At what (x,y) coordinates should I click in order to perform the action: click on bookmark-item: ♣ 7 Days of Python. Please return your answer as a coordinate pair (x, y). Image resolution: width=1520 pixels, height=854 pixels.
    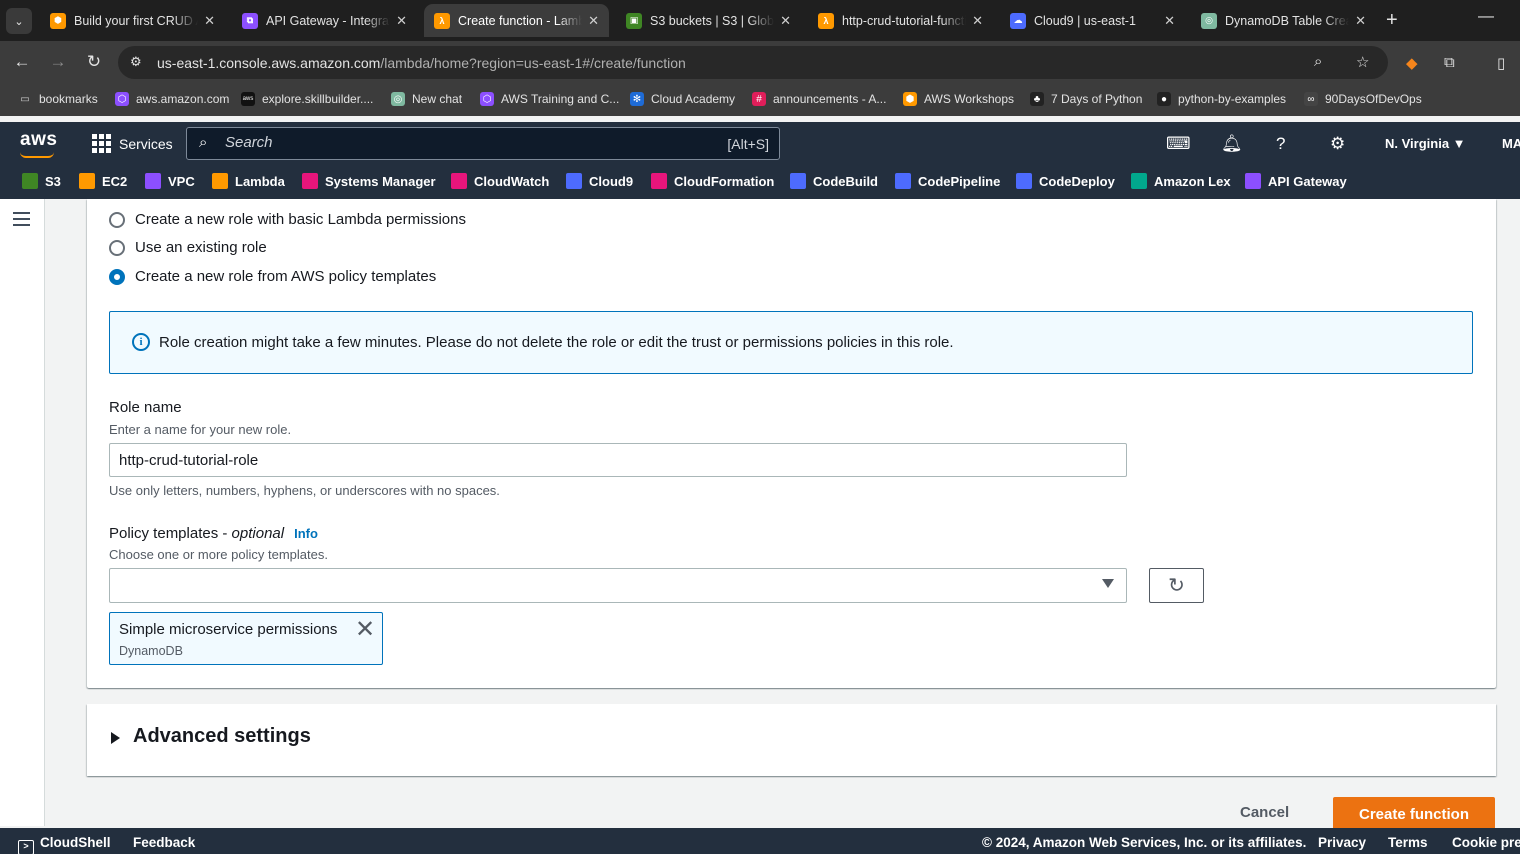
    Looking at the image, I should click on (1086, 99).